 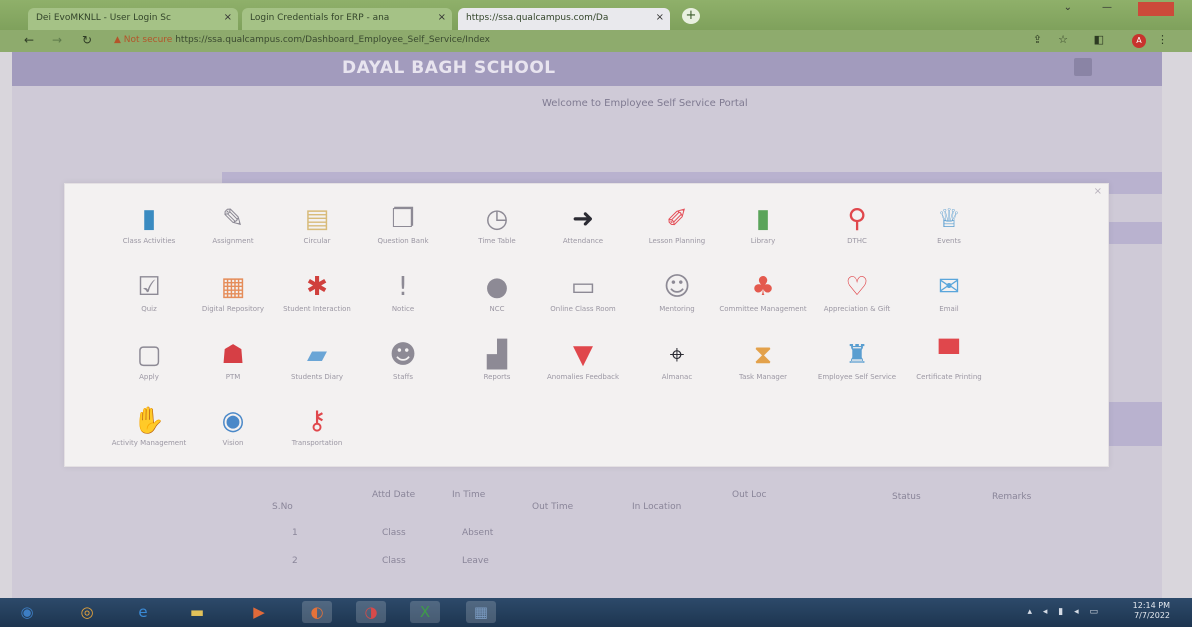 What do you see at coordinates (403, 241) in the screenshot?
I see `module-tile-label: Question Bank` at bounding box center [403, 241].